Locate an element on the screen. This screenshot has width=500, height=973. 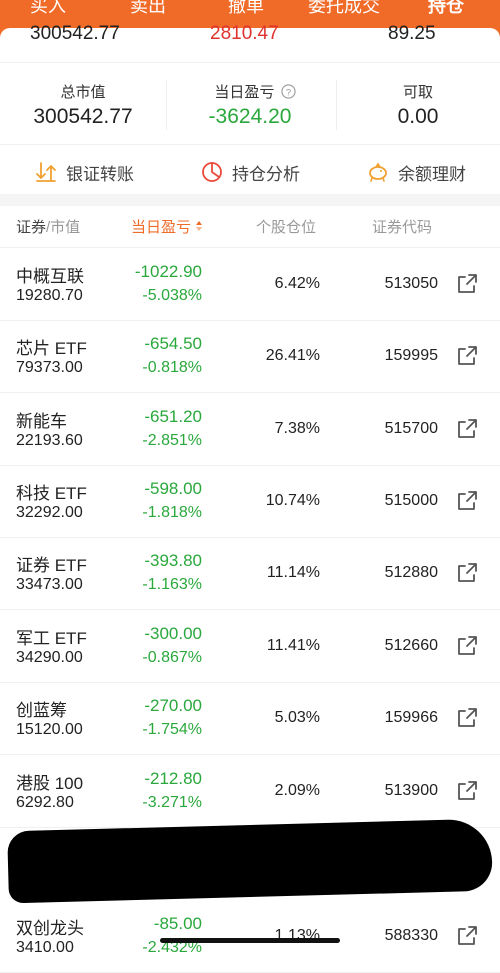
market-value: 34290.00 is located at coordinates (49, 657).